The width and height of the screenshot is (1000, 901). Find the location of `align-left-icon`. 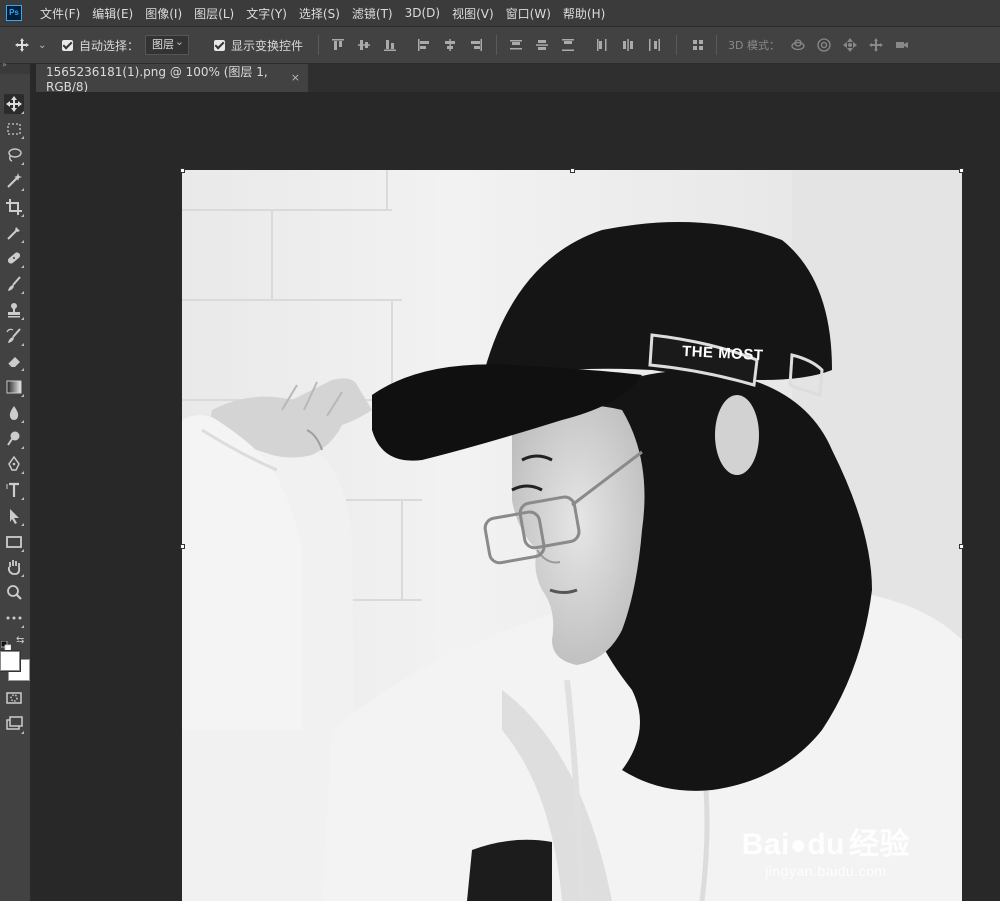

align-left-icon is located at coordinates (424, 45).